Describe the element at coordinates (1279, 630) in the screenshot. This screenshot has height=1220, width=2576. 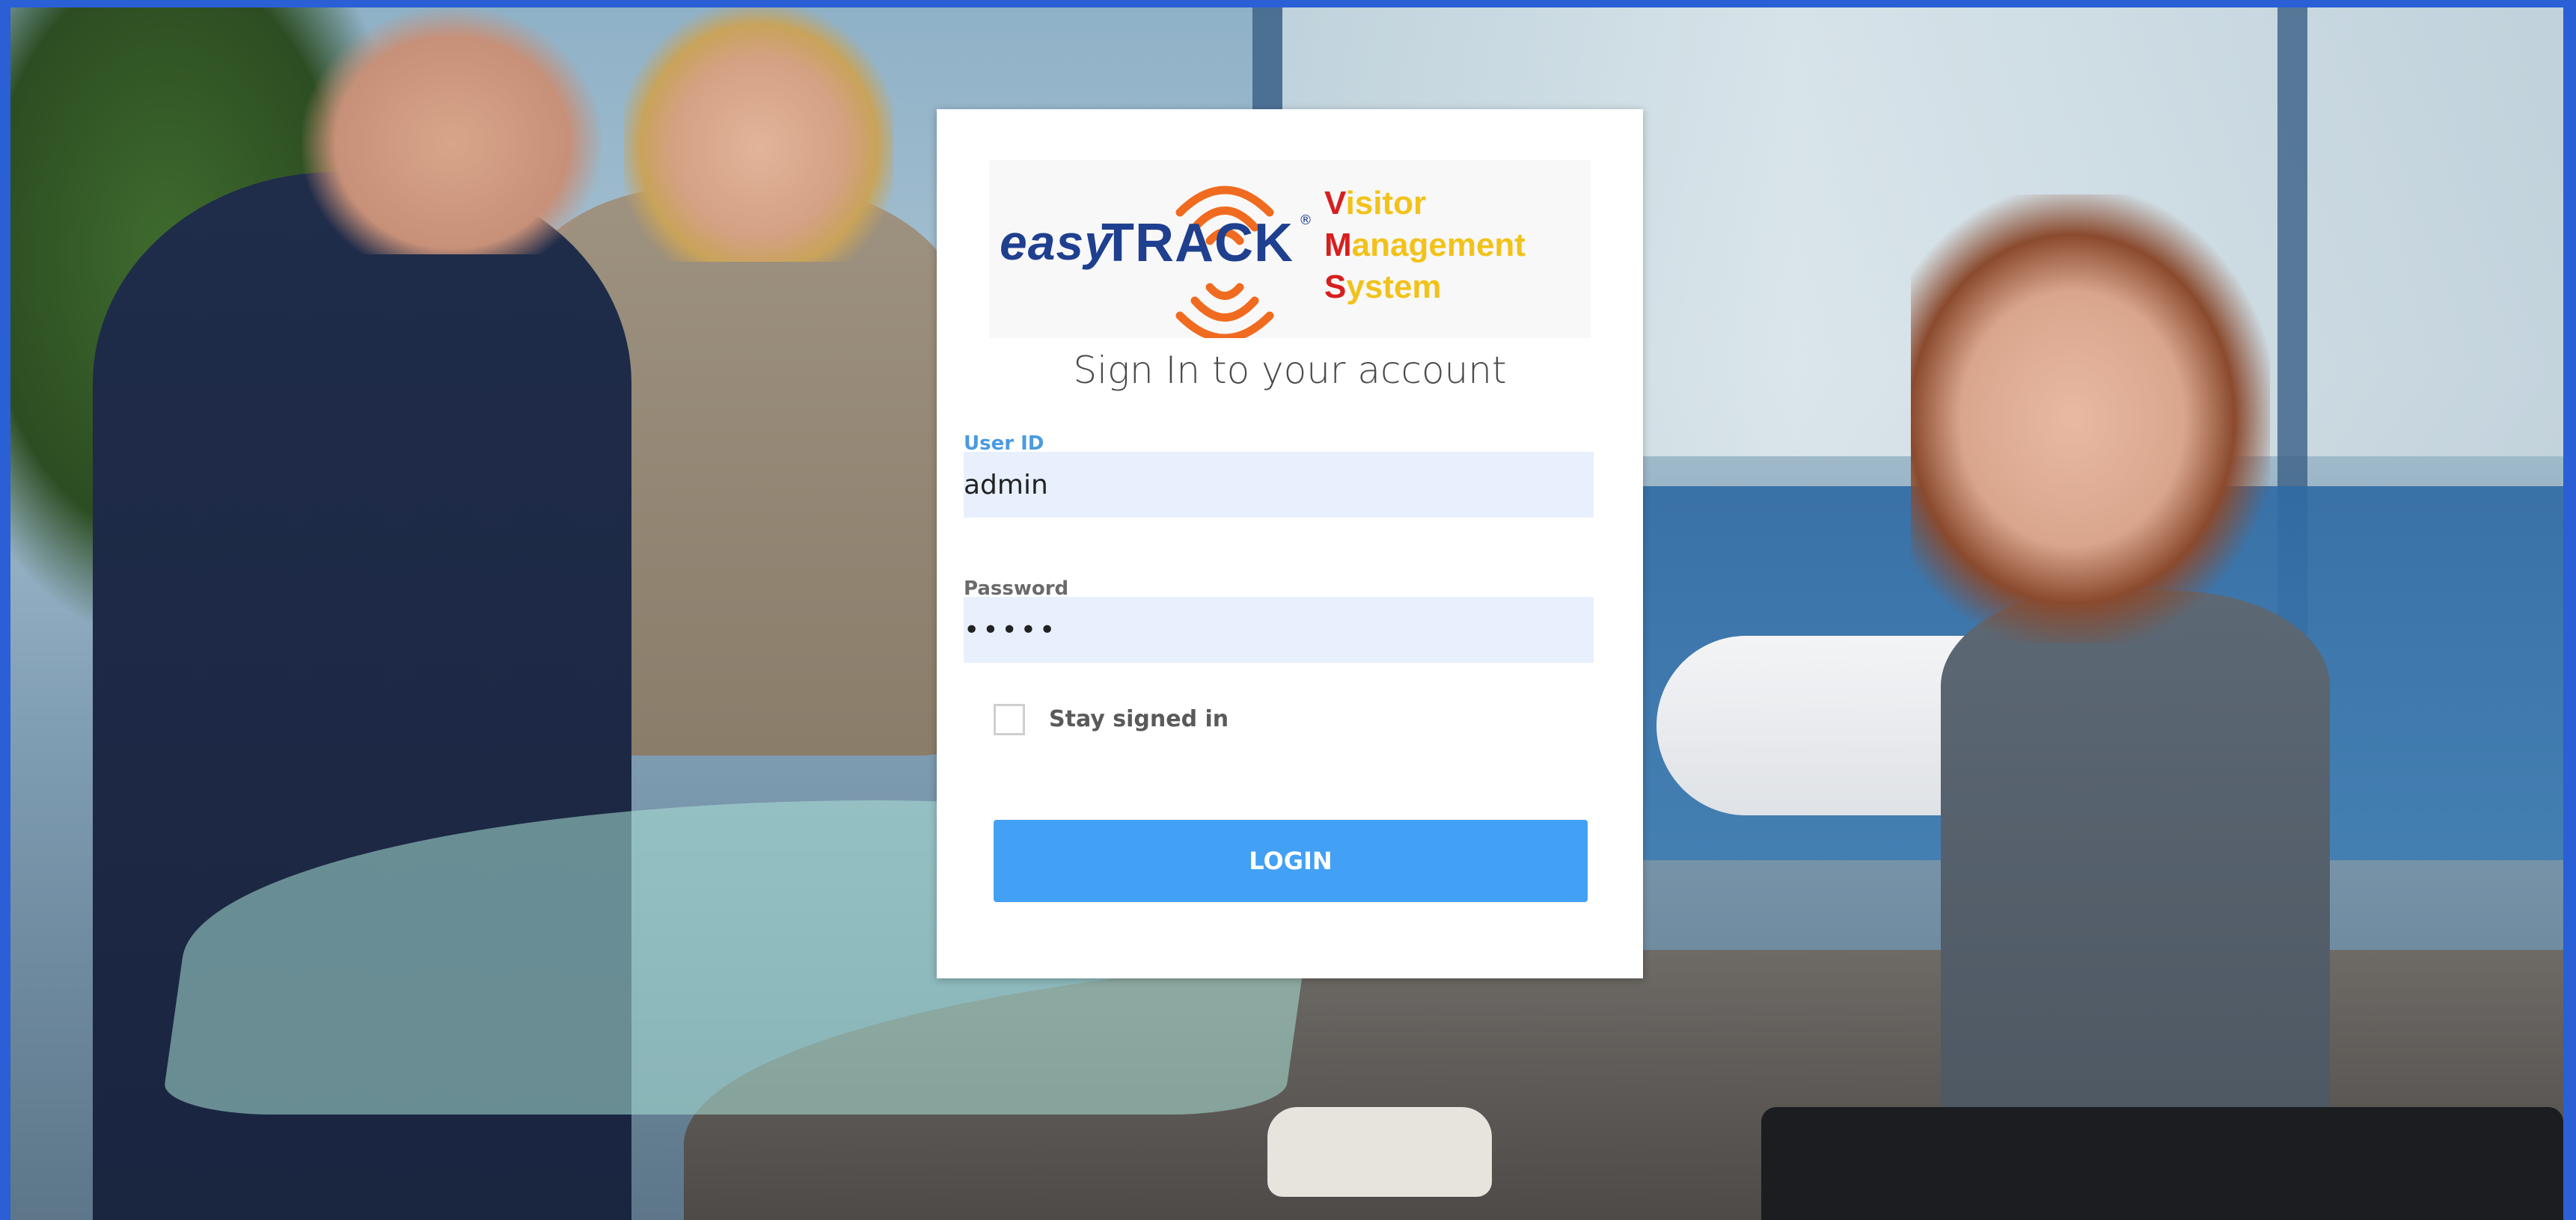
I see `password-input` at that location.